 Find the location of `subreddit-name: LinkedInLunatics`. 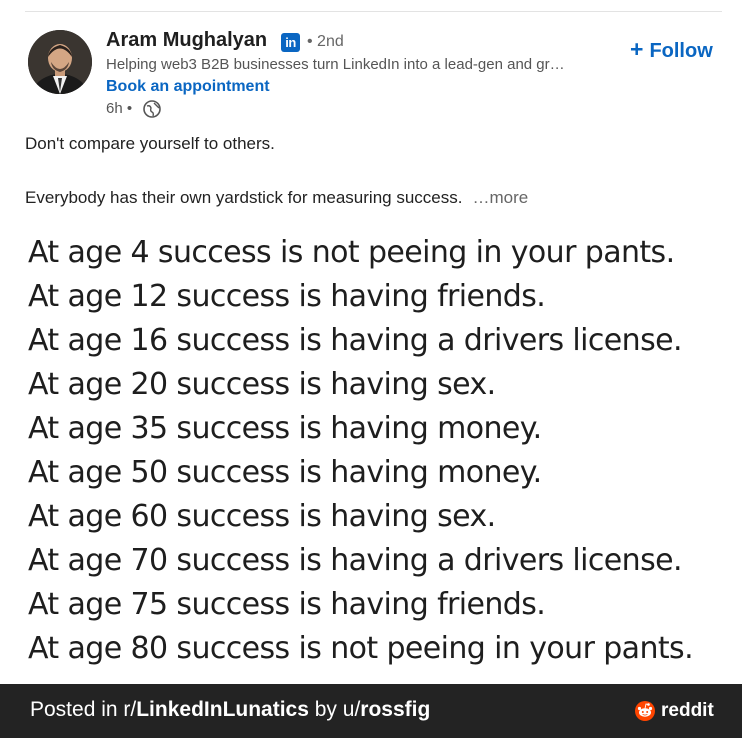

subreddit-name: LinkedInLunatics is located at coordinates (222, 709).